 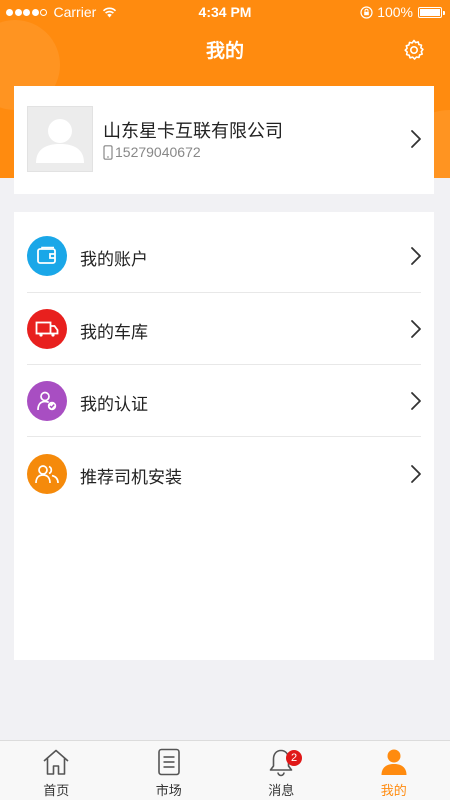 I want to click on page-title: 我的, so click(x=224, y=51).